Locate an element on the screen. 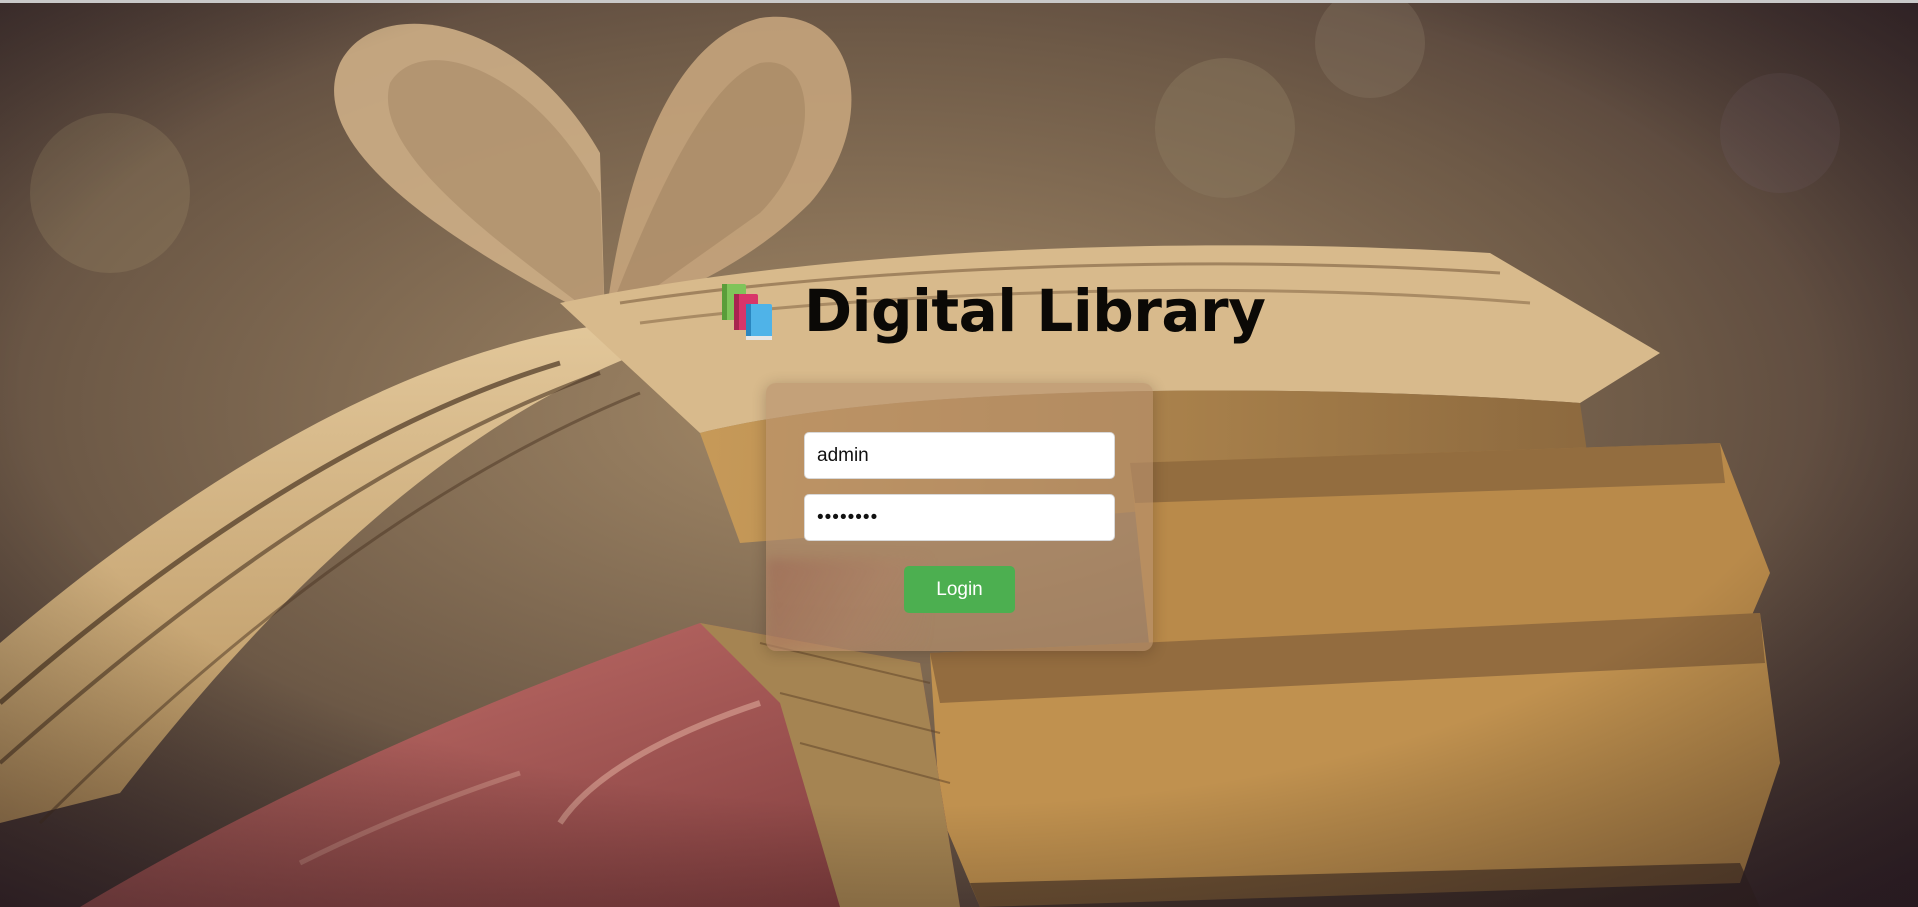 The width and height of the screenshot is (1918, 907). card-decoration is located at coordinates (846, 604).